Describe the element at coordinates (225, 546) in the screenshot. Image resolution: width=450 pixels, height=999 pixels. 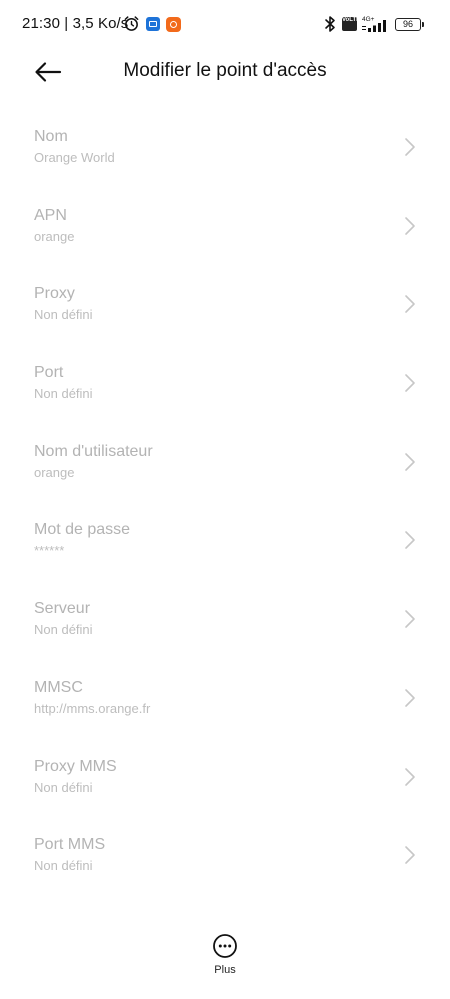
I see `apn-field-password: Mot de passe ******` at that location.